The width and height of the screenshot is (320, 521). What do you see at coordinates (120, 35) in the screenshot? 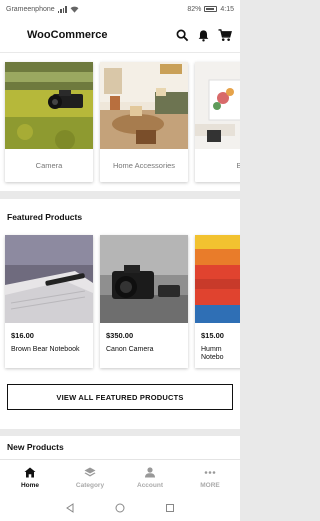
I see `app-bar: WooCommerce` at bounding box center [120, 35].